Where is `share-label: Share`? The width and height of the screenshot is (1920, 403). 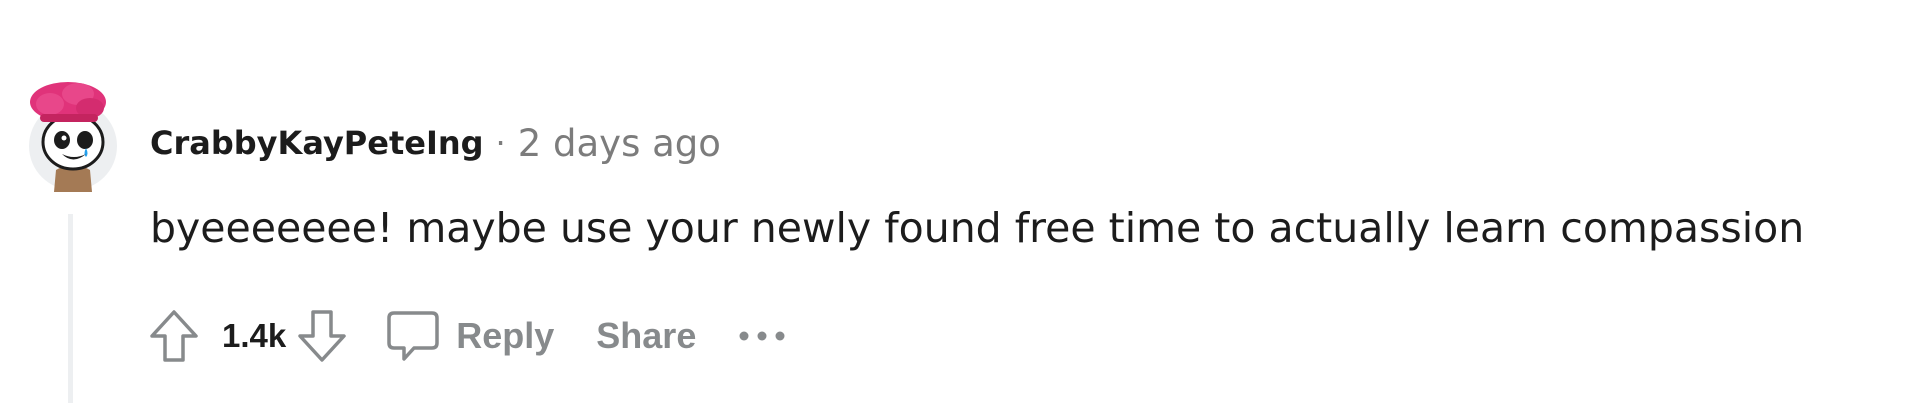 share-label: Share is located at coordinates (646, 335).